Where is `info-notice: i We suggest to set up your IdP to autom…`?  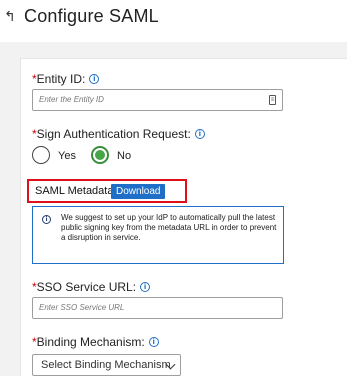 info-notice: i We suggest to set up your IdP to autom… is located at coordinates (158, 235).